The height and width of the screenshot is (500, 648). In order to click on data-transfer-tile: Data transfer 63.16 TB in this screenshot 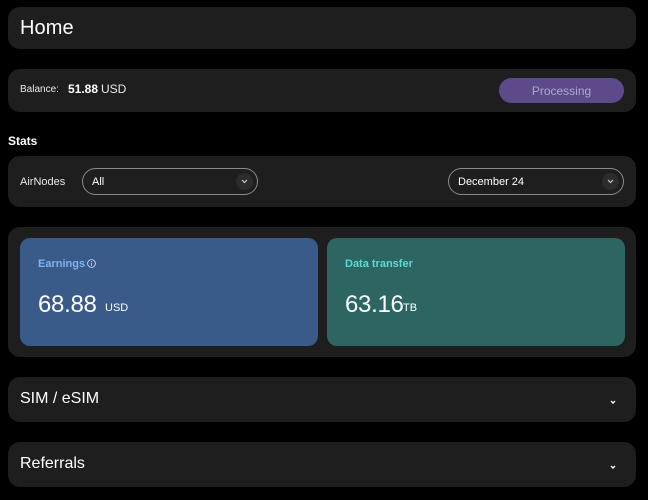, I will do `click(476, 292)`.